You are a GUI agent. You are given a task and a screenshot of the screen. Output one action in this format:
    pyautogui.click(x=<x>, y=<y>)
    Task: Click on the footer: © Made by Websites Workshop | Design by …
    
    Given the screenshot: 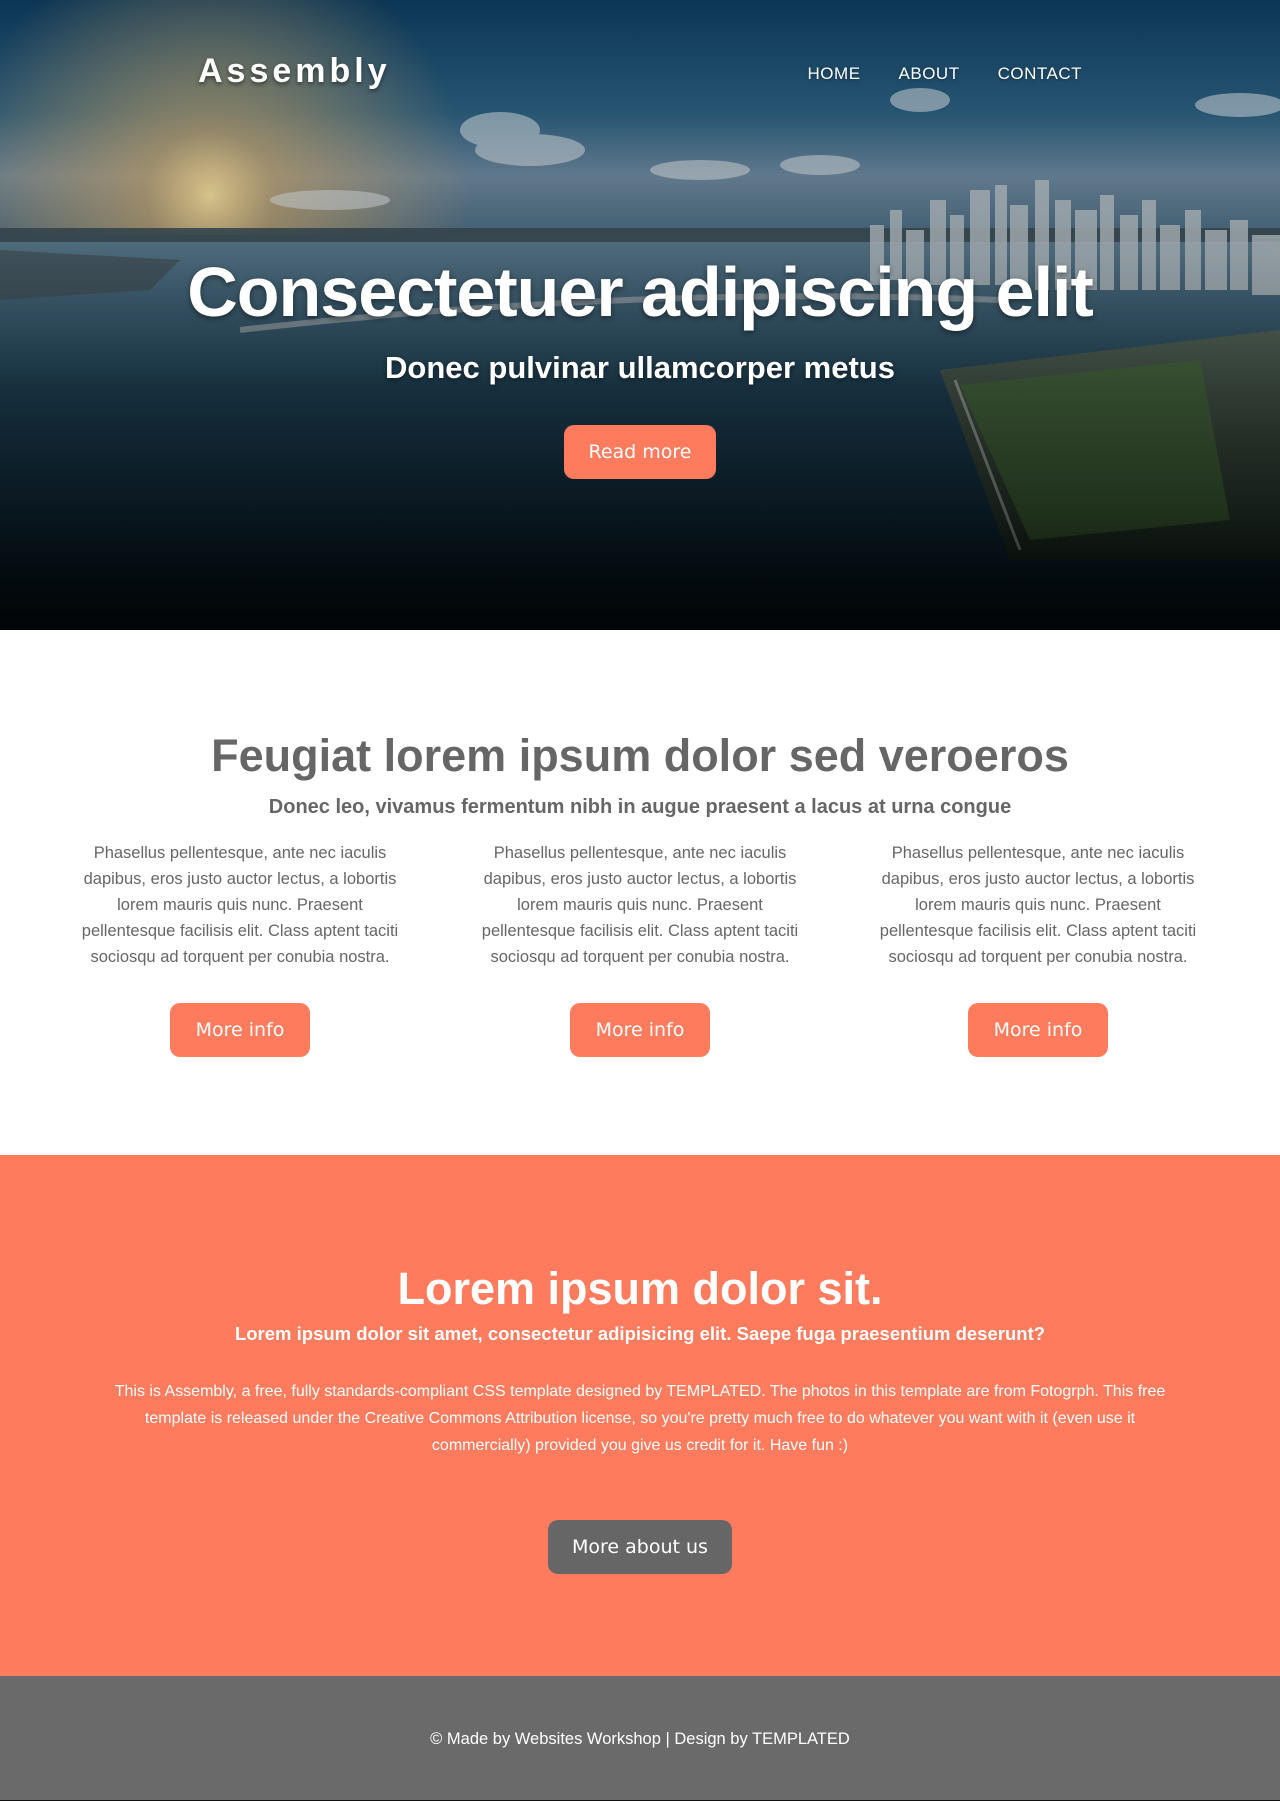 What is the action you would take?
    pyautogui.click(x=640, y=1738)
    